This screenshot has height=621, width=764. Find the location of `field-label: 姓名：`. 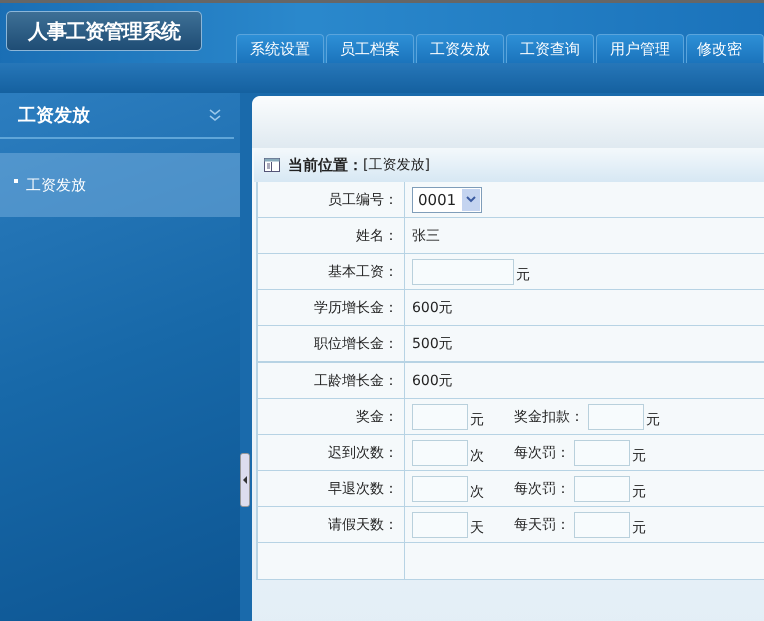

field-label: 姓名： is located at coordinates (331, 235).